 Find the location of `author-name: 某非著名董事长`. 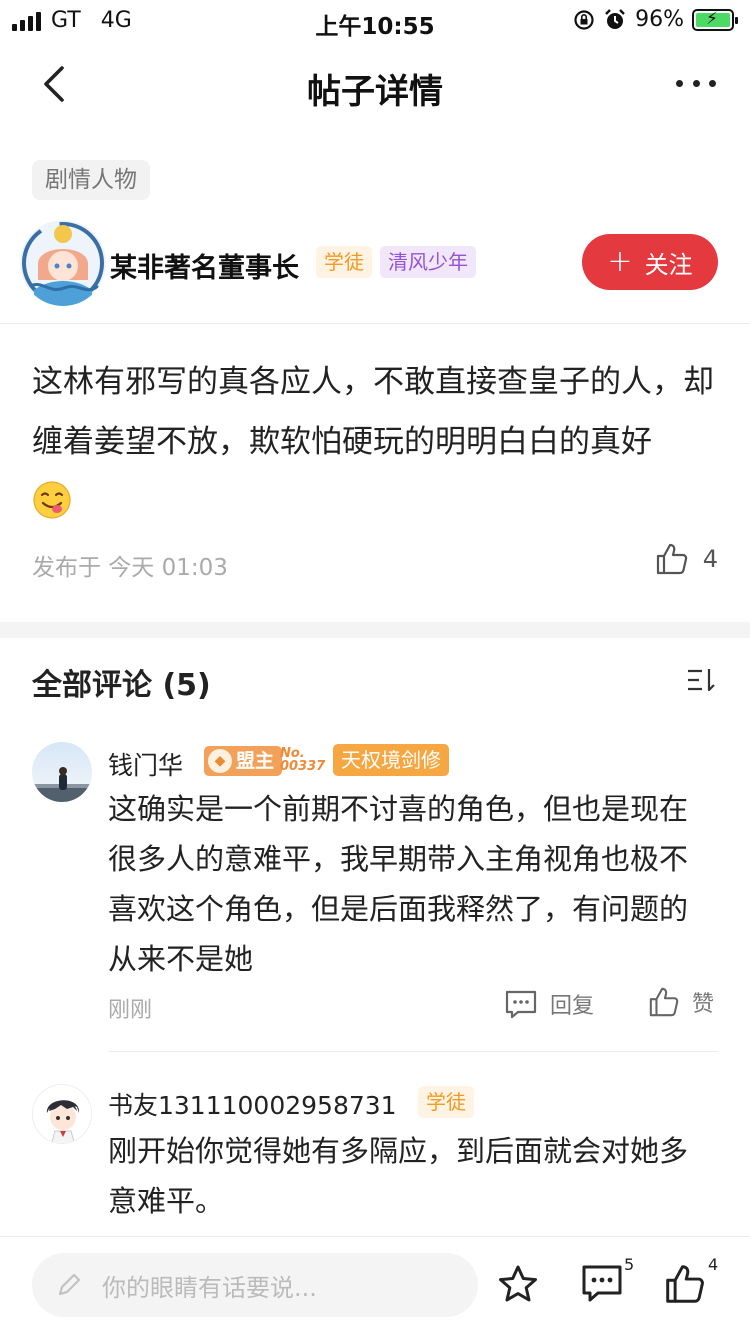

author-name: 某非著名董事长 is located at coordinates (204, 265).